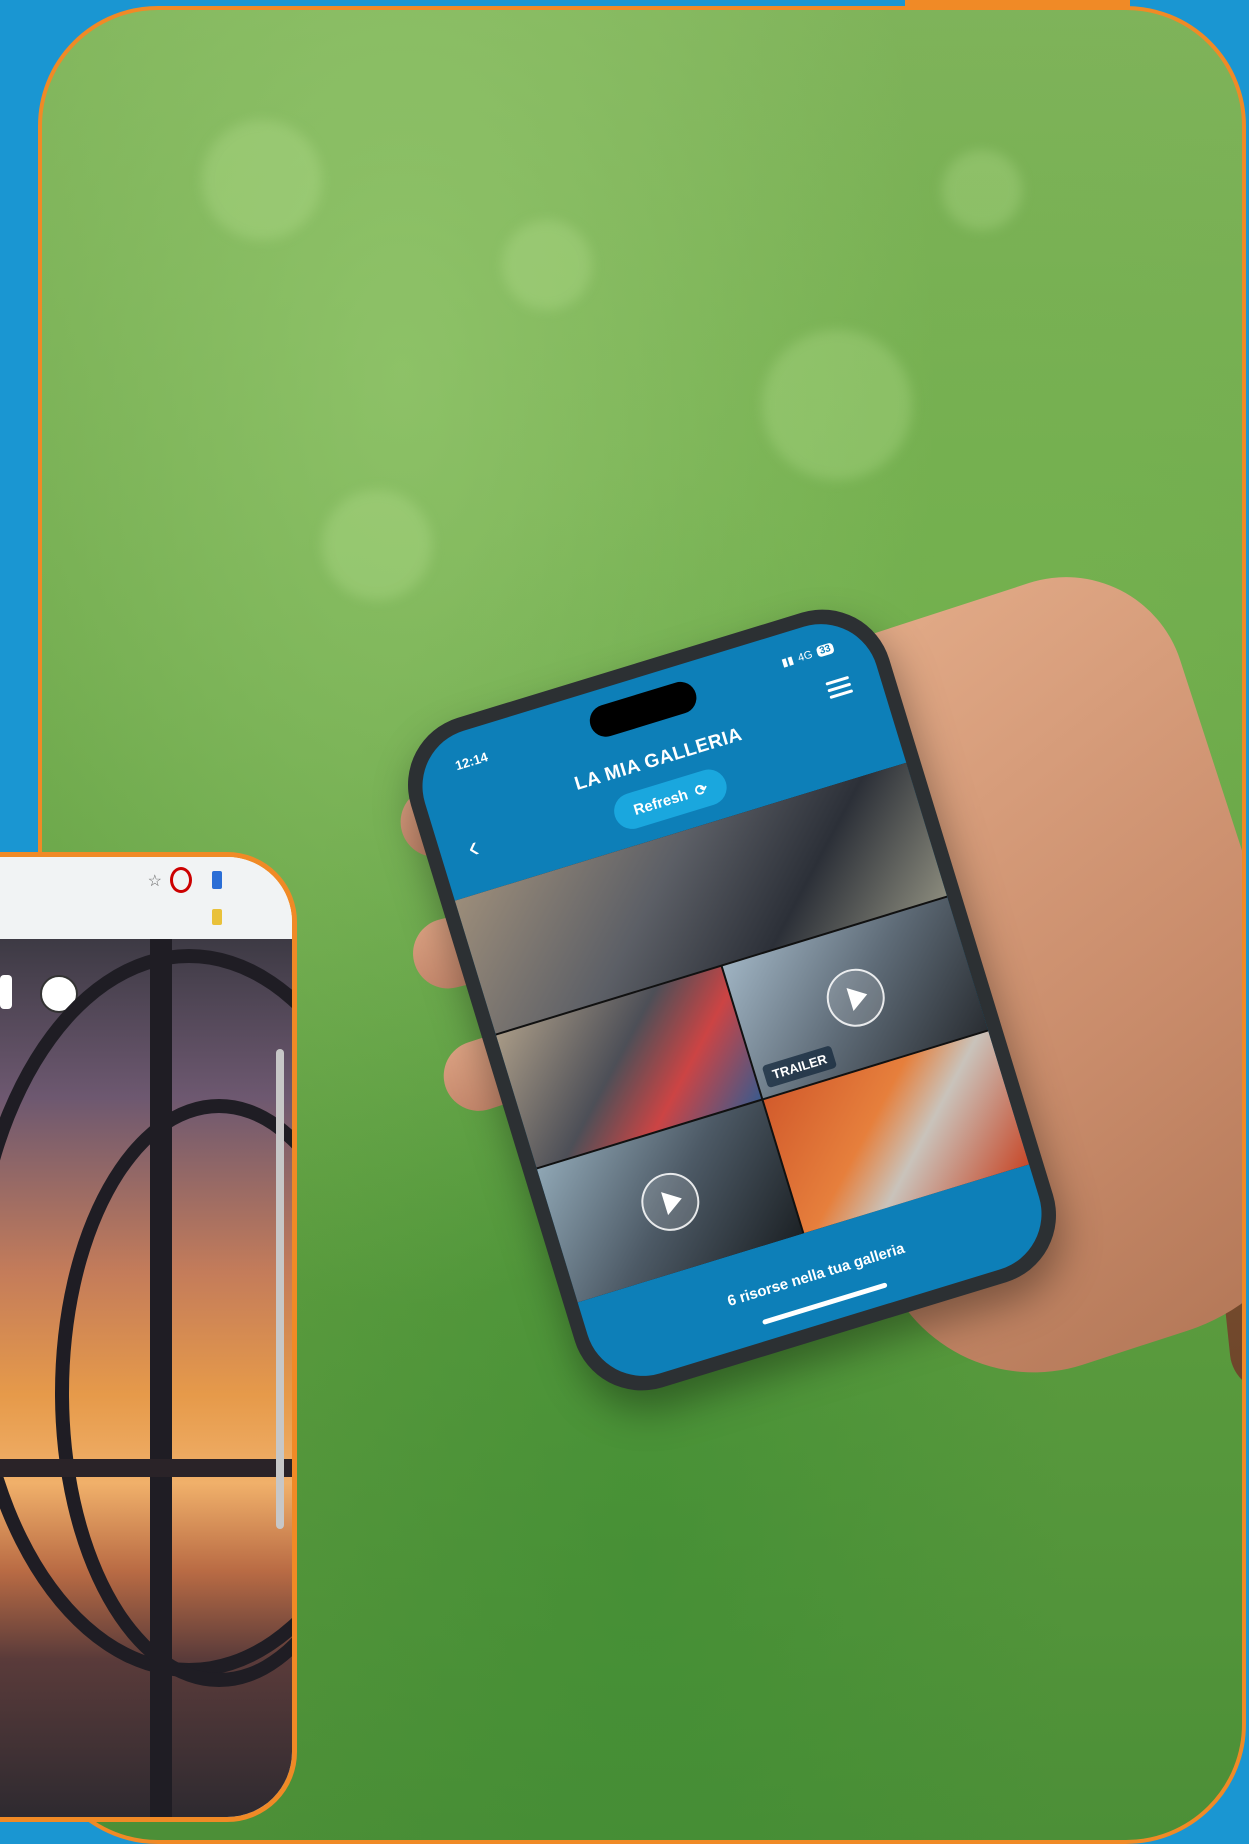  I want to click on browser-page, so click(146, 1378).